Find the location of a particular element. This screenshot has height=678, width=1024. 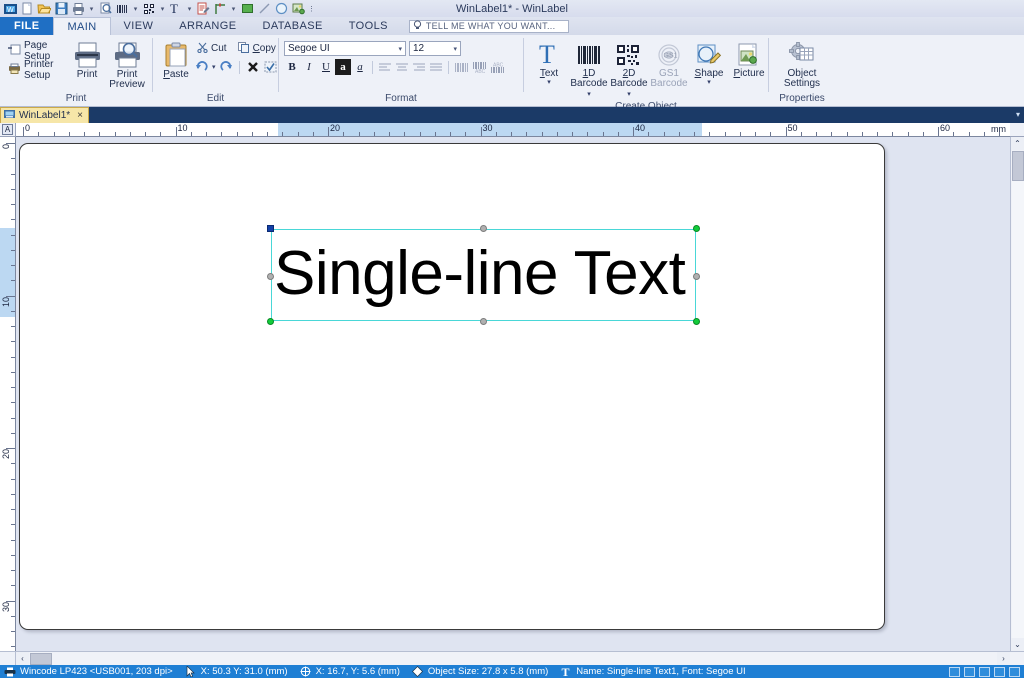

vertical-scroll-thumb is located at coordinates (1017, 166).